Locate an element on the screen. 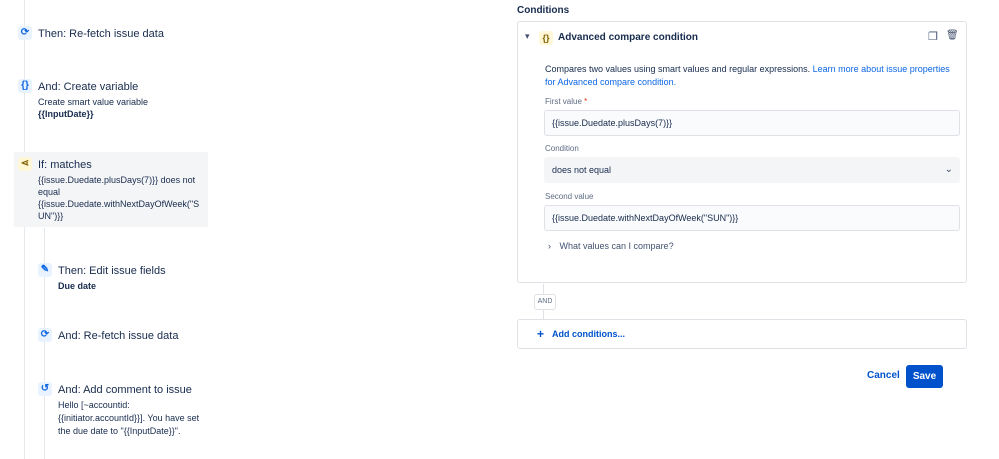  learn-more-link: Learn more about issue properties is located at coordinates (881, 69).